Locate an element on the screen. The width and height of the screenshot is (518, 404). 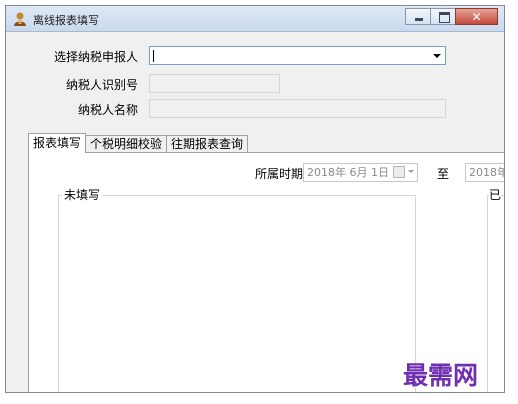
end-date-text: 2018年 is located at coordinates (487, 172).